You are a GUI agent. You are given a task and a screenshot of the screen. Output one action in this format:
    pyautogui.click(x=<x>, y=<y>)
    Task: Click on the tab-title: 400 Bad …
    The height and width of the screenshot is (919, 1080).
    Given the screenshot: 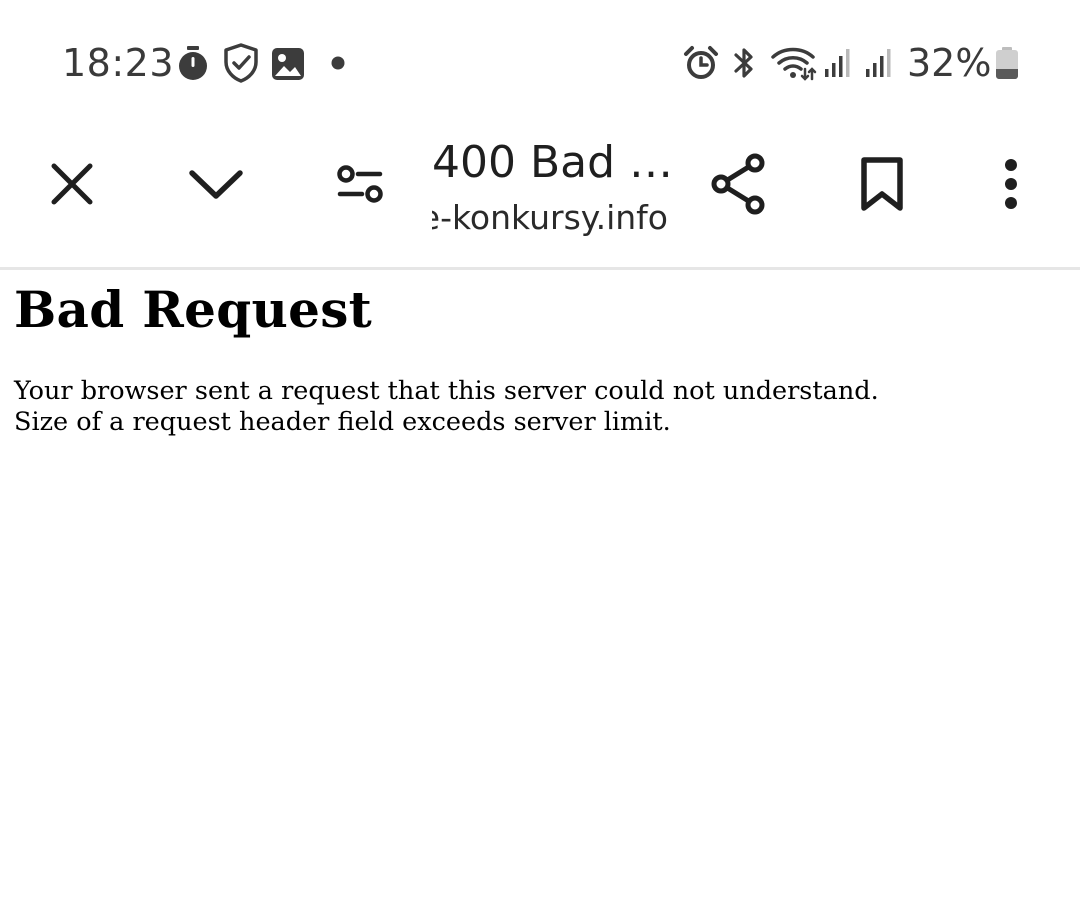 What is the action you would take?
    pyautogui.click(x=550, y=162)
    